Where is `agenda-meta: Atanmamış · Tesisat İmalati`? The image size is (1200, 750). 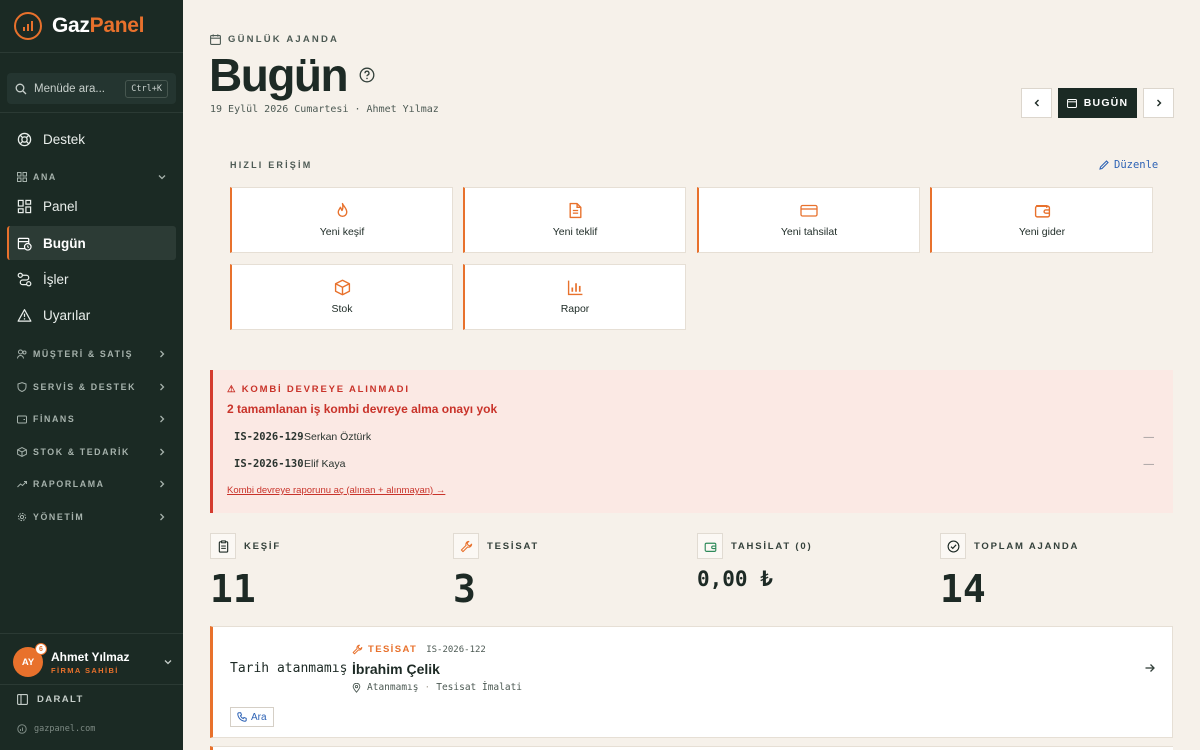
agenda-meta: Atanmamış · Tesisat İmalati is located at coordinates (437, 687).